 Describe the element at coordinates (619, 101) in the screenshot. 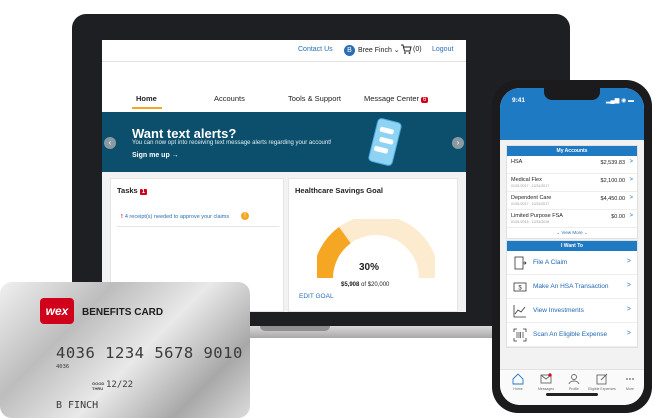

I see `status-icons: ▂▄▆ ◉ ▬` at that location.